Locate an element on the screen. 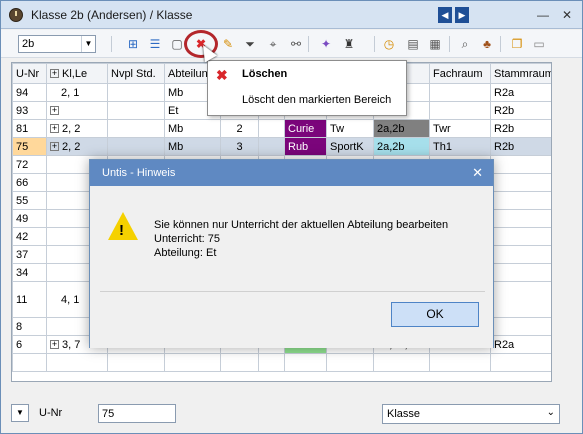  link-icon: ⚯ is located at coordinates (296, 44).